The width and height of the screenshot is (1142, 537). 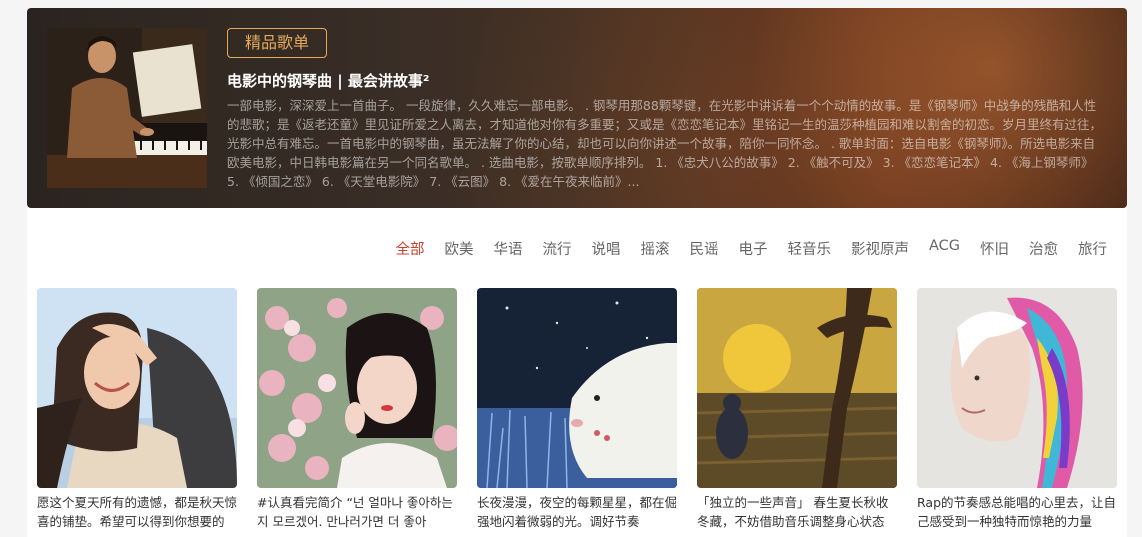 What do you see at coordinates (654, 248) in the screenshot?
I see `category-tab-rock: 摇滚` at bounding box center [654, 248].